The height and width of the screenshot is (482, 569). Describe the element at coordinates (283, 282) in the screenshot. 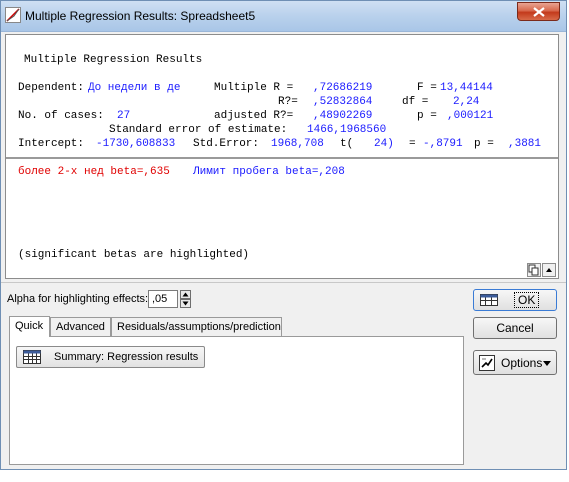

I see `panel-divider` at that location.